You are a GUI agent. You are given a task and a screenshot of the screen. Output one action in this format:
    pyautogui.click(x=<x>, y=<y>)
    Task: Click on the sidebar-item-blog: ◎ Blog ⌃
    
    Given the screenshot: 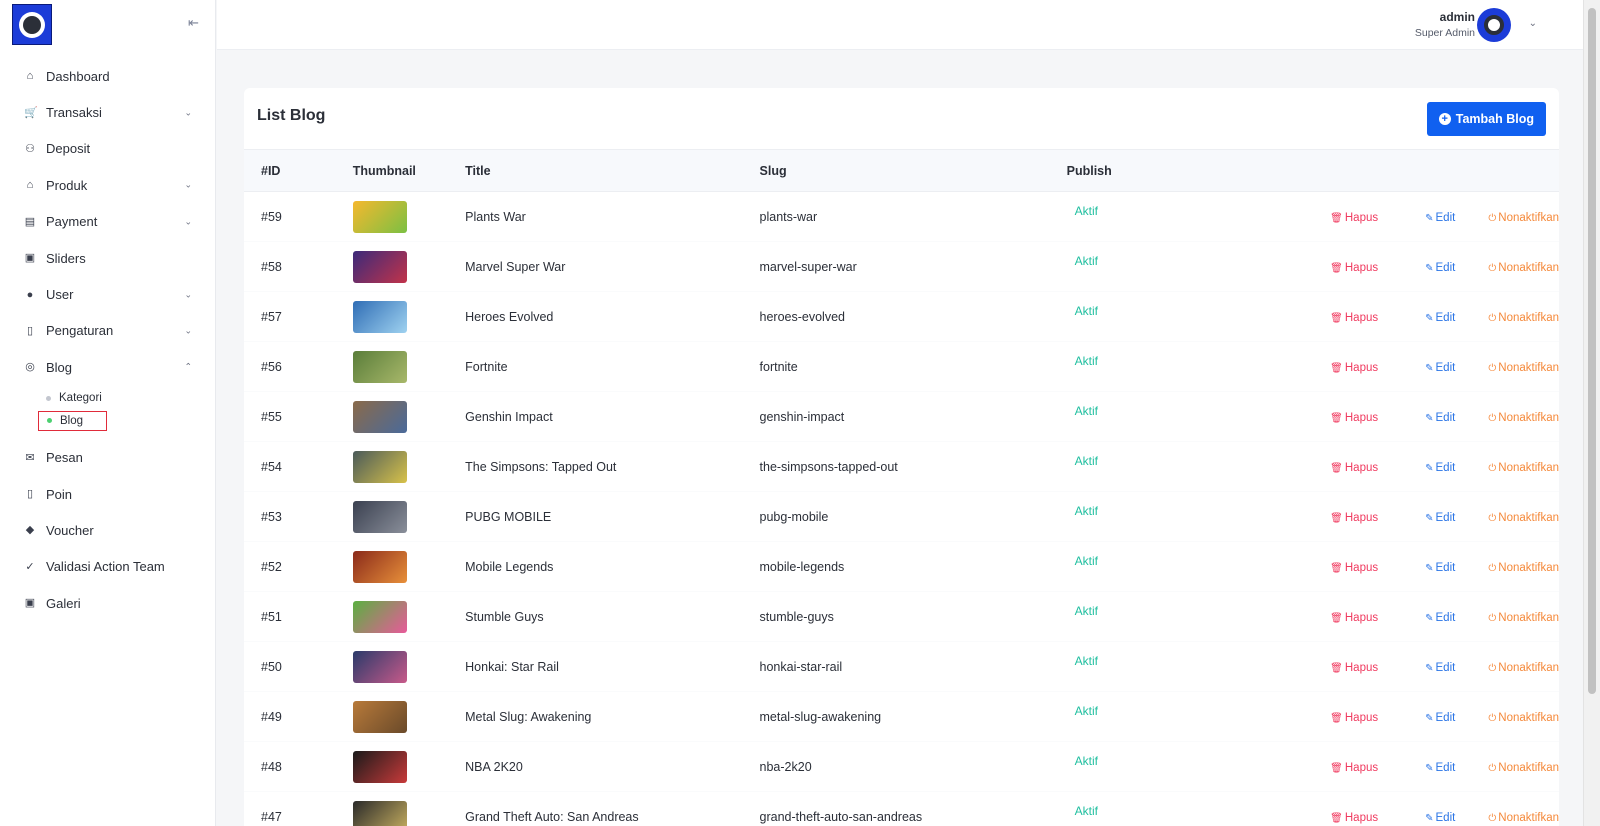 What is the action you would take?
    pyautogui.click(x=108, y=367)
    